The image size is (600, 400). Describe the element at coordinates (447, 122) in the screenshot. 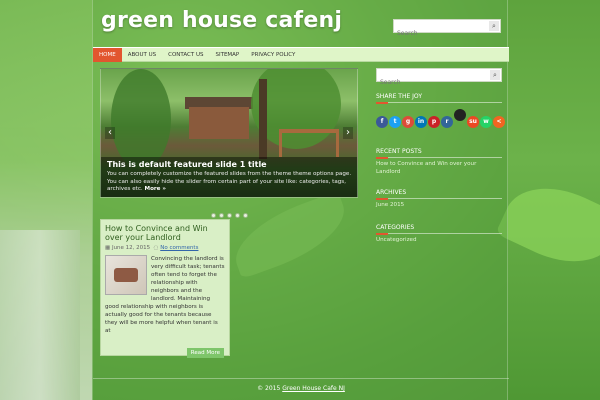

I see `reddit-icon: r` at that location.